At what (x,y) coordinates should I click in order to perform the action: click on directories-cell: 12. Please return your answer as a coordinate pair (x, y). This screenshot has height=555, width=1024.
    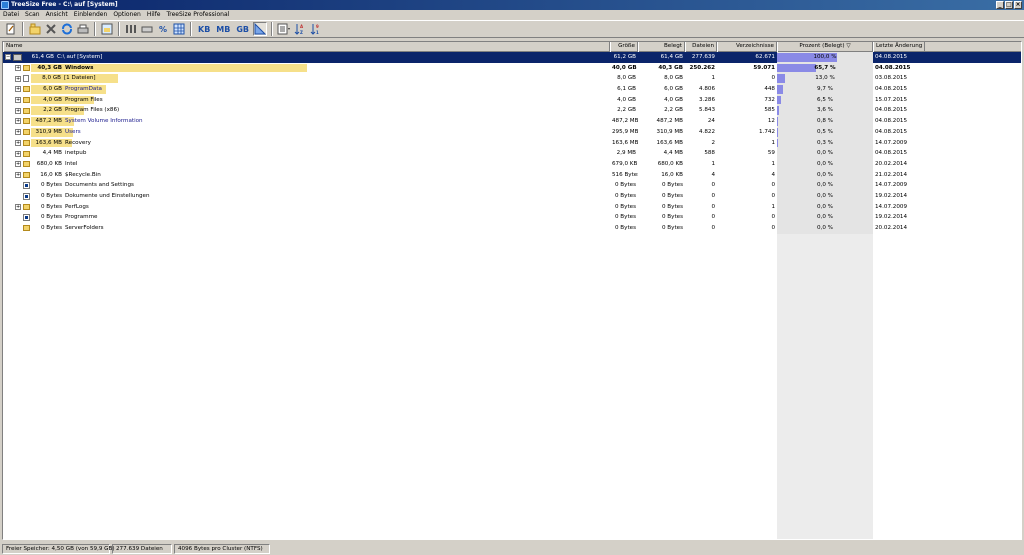
    Looking at the image, I should click on (771, 121).